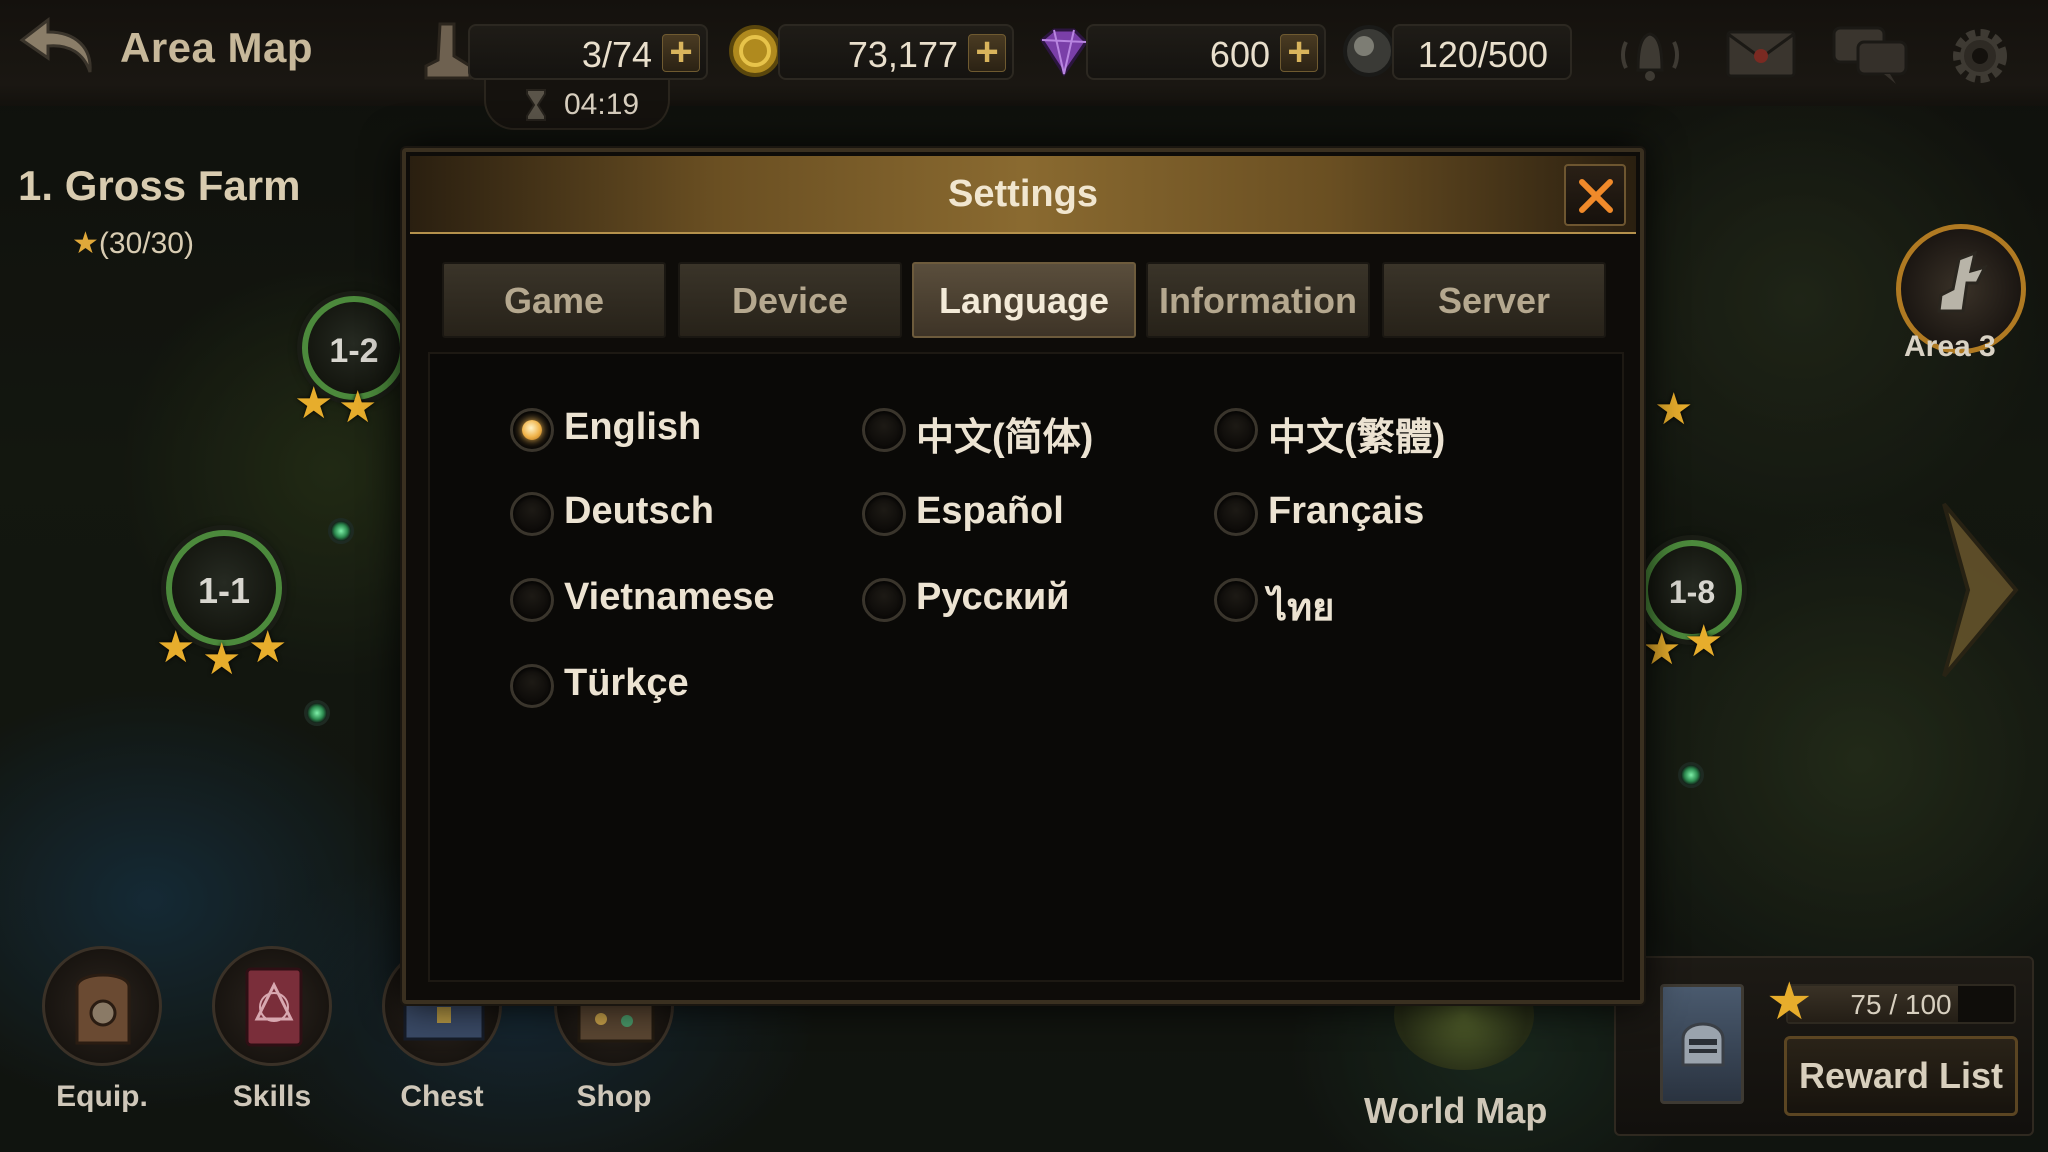 The image size is (2048, 1152). What do you see at coordinates (993, 597) in the screenshot?
I see `language-label: Русский` at bounding box center [993, 597].